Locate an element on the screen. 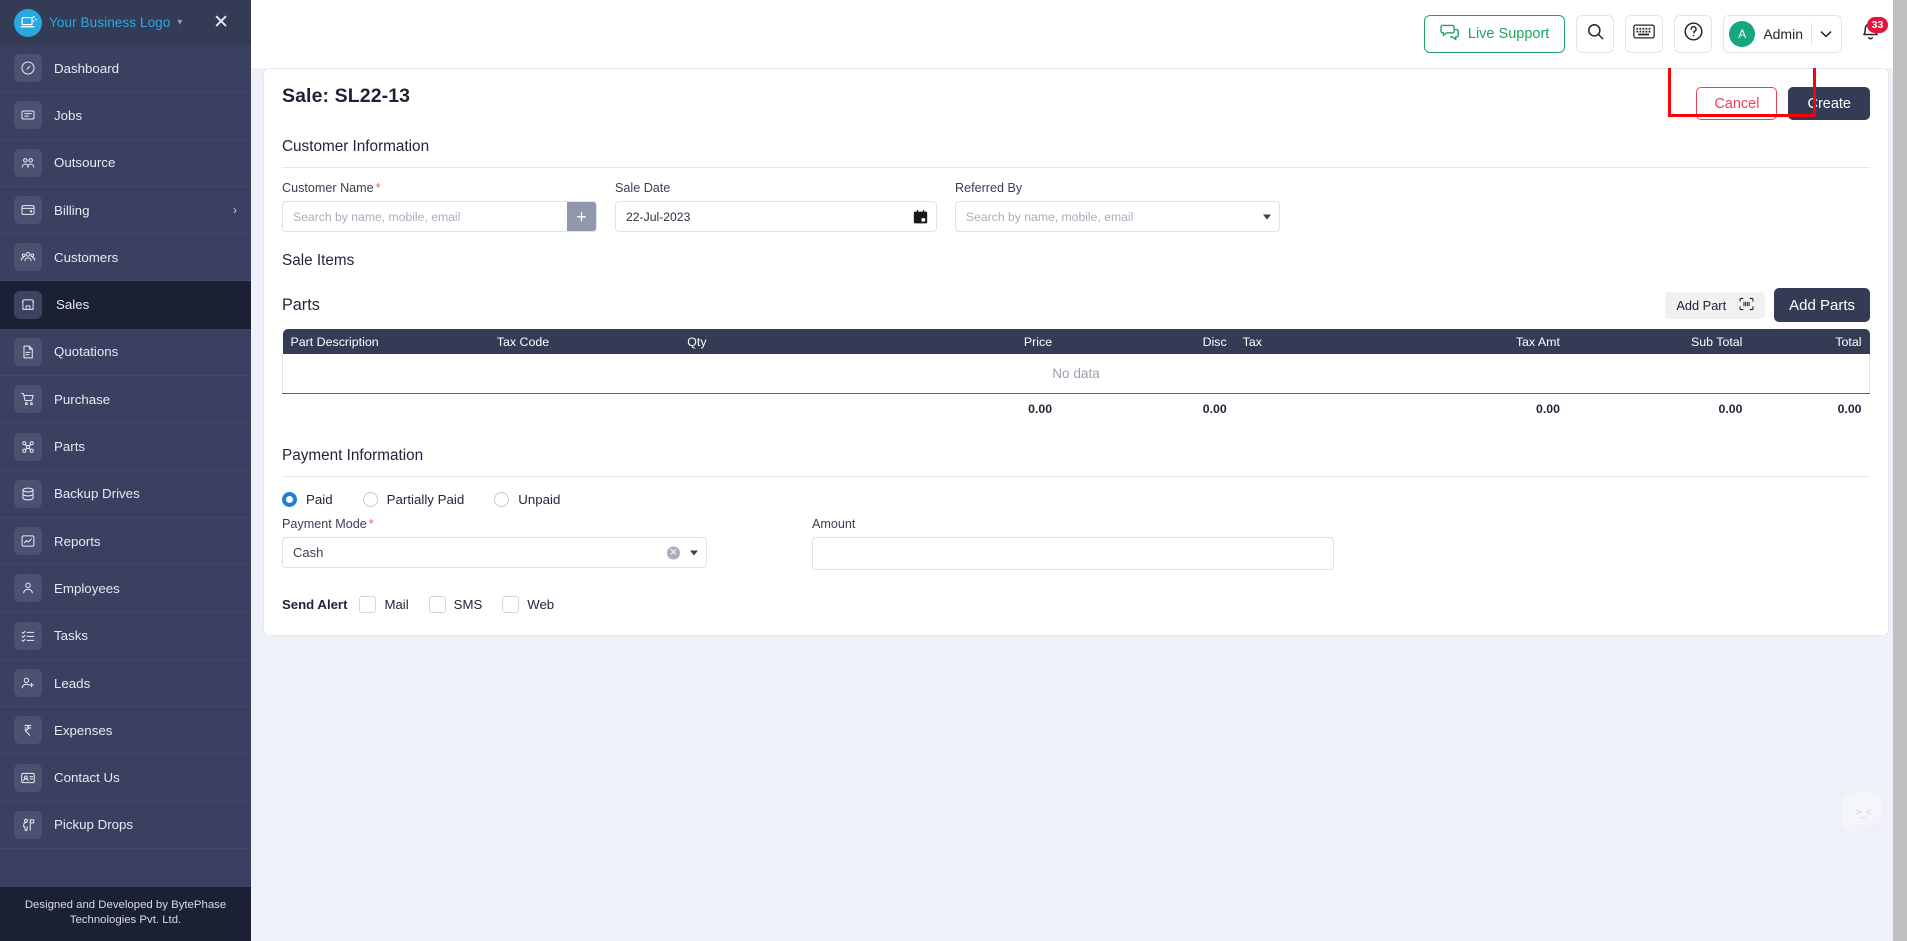 Image resolution: width=1907 pixels, height=941 pixels. total-disc: 0.00 is located at coordinates (1214, 409).